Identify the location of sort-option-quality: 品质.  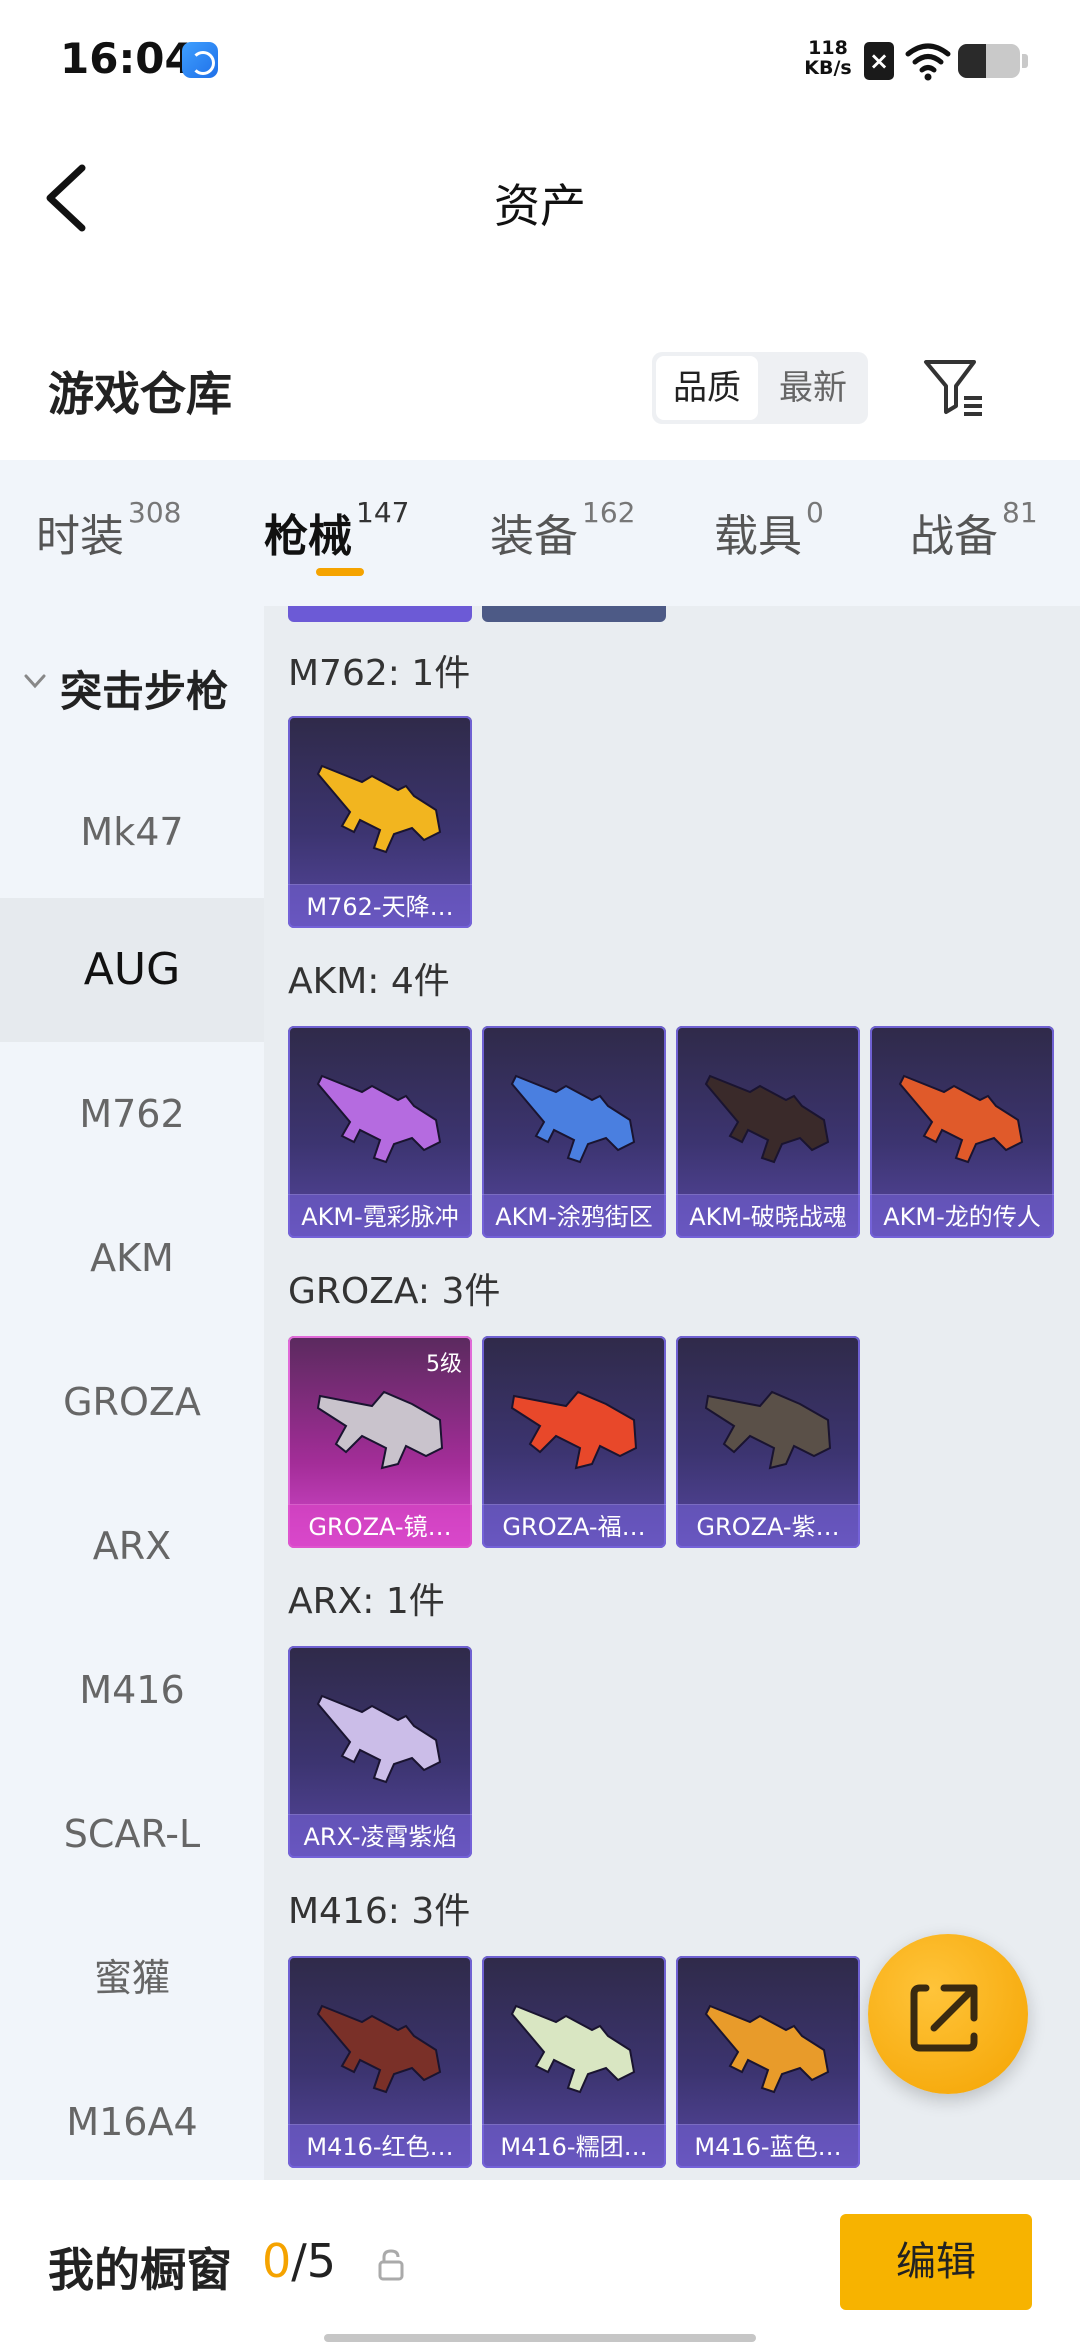
(707, 388).